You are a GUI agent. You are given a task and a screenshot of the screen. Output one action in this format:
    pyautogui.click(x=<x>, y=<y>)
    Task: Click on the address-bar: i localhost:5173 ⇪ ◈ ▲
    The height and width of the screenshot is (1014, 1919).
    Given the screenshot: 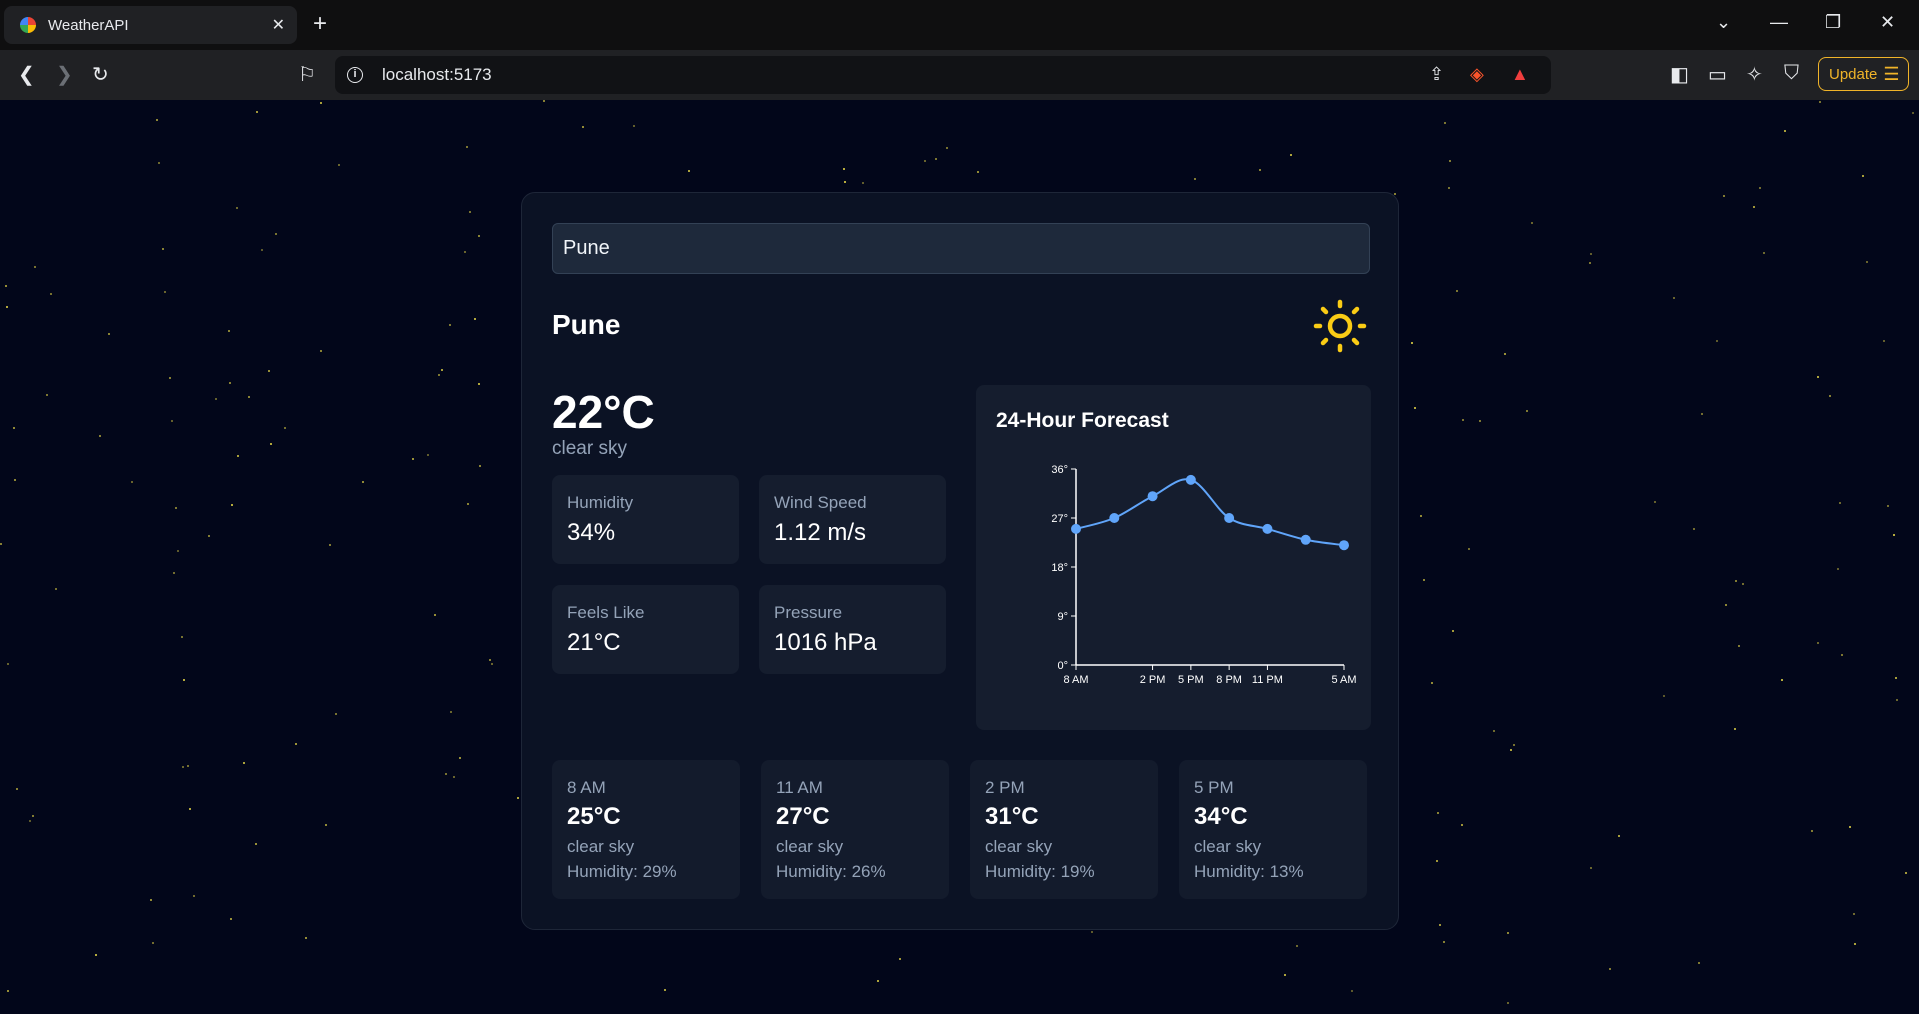 What is the action you would take?
    pyautogui.click(x=943, y=75)
    